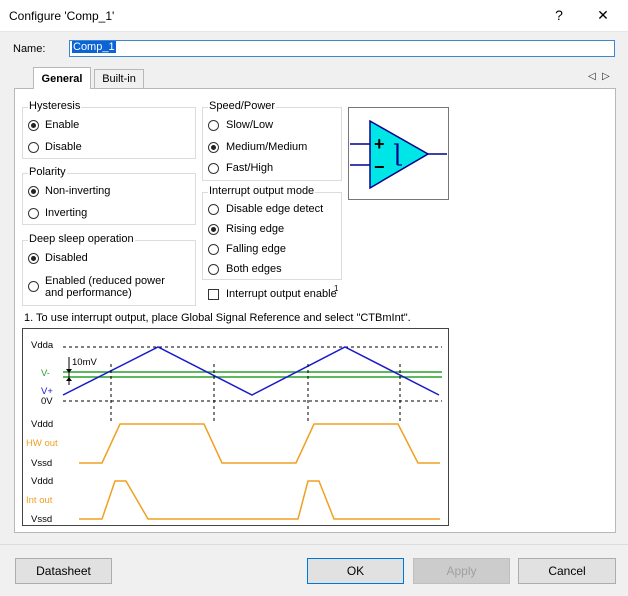  Describe the element at coordinates (62, 78) in the screenshot. I see `tab-general: General` at that location.